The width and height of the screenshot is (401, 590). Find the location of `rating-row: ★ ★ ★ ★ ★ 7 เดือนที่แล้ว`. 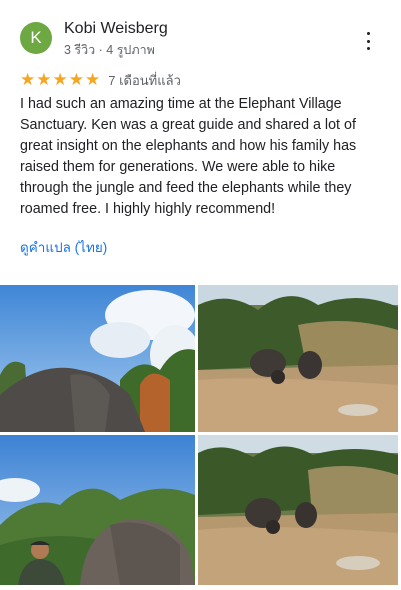

rating-row: ★ ★ ★ ★ ★ 7 เดือนที่แล้ว is located at coordinates (100, 80).